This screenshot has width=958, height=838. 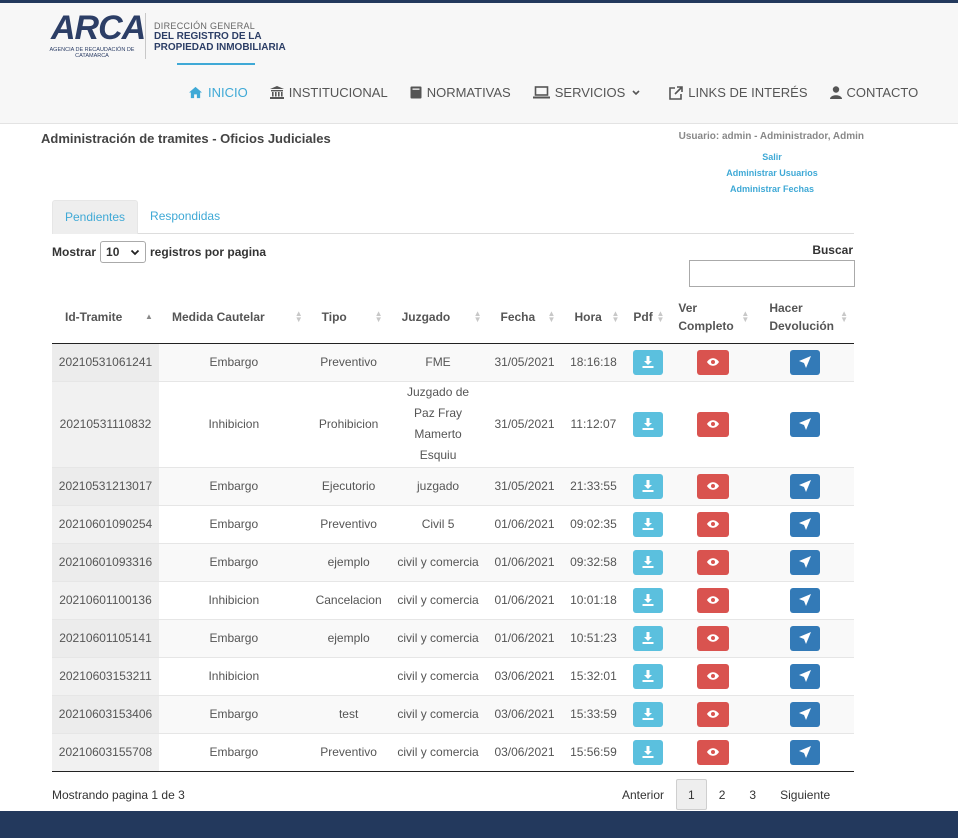 What do you see at coordinates (805, 794) in the screenshot?
I see `pagination-next: Siguiente` at bounding box center [805, 794].